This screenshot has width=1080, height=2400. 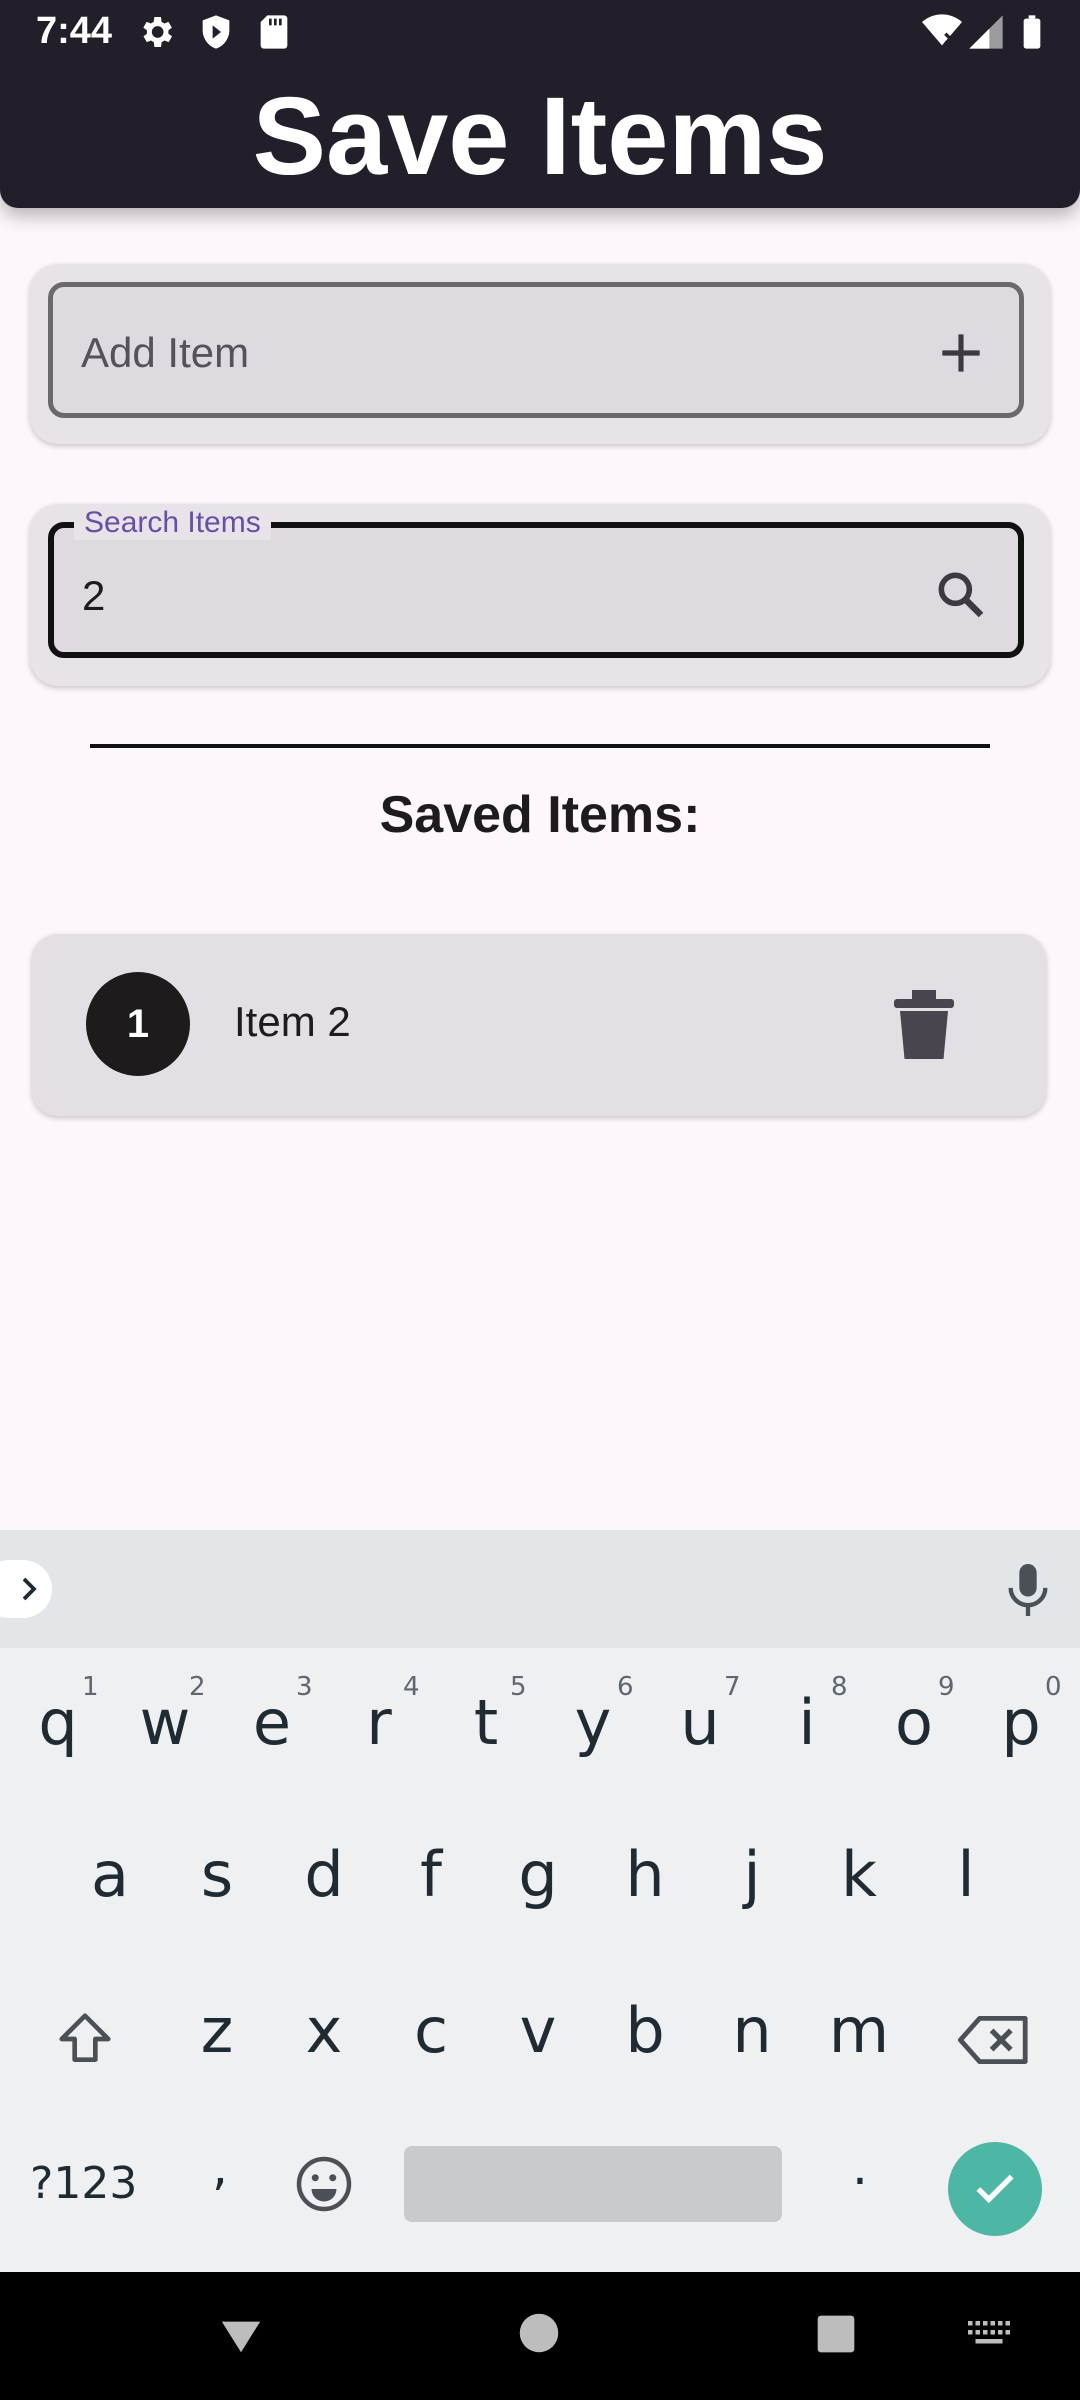 I want to click on key-k: k, so click(x=859, y=1874).